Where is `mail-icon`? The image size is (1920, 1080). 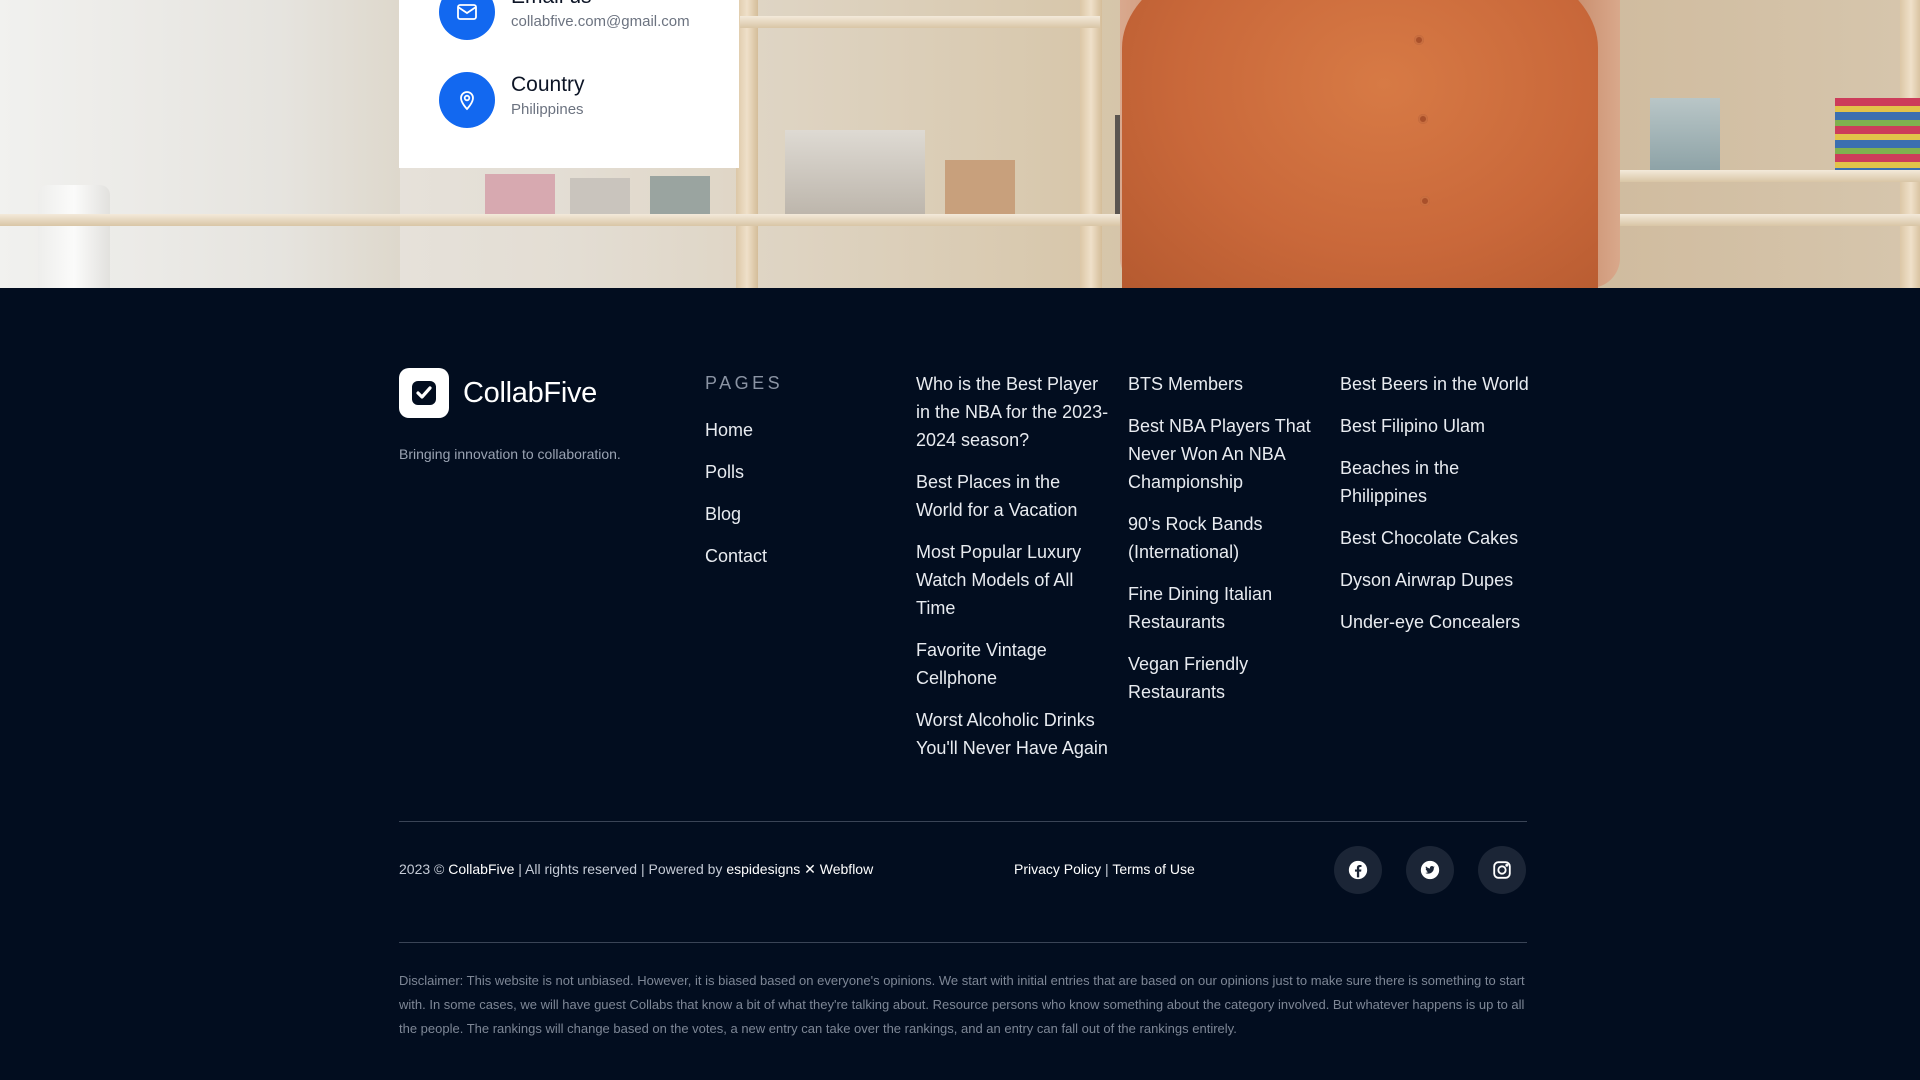
mail-icon is located at coordinates (467, 20).